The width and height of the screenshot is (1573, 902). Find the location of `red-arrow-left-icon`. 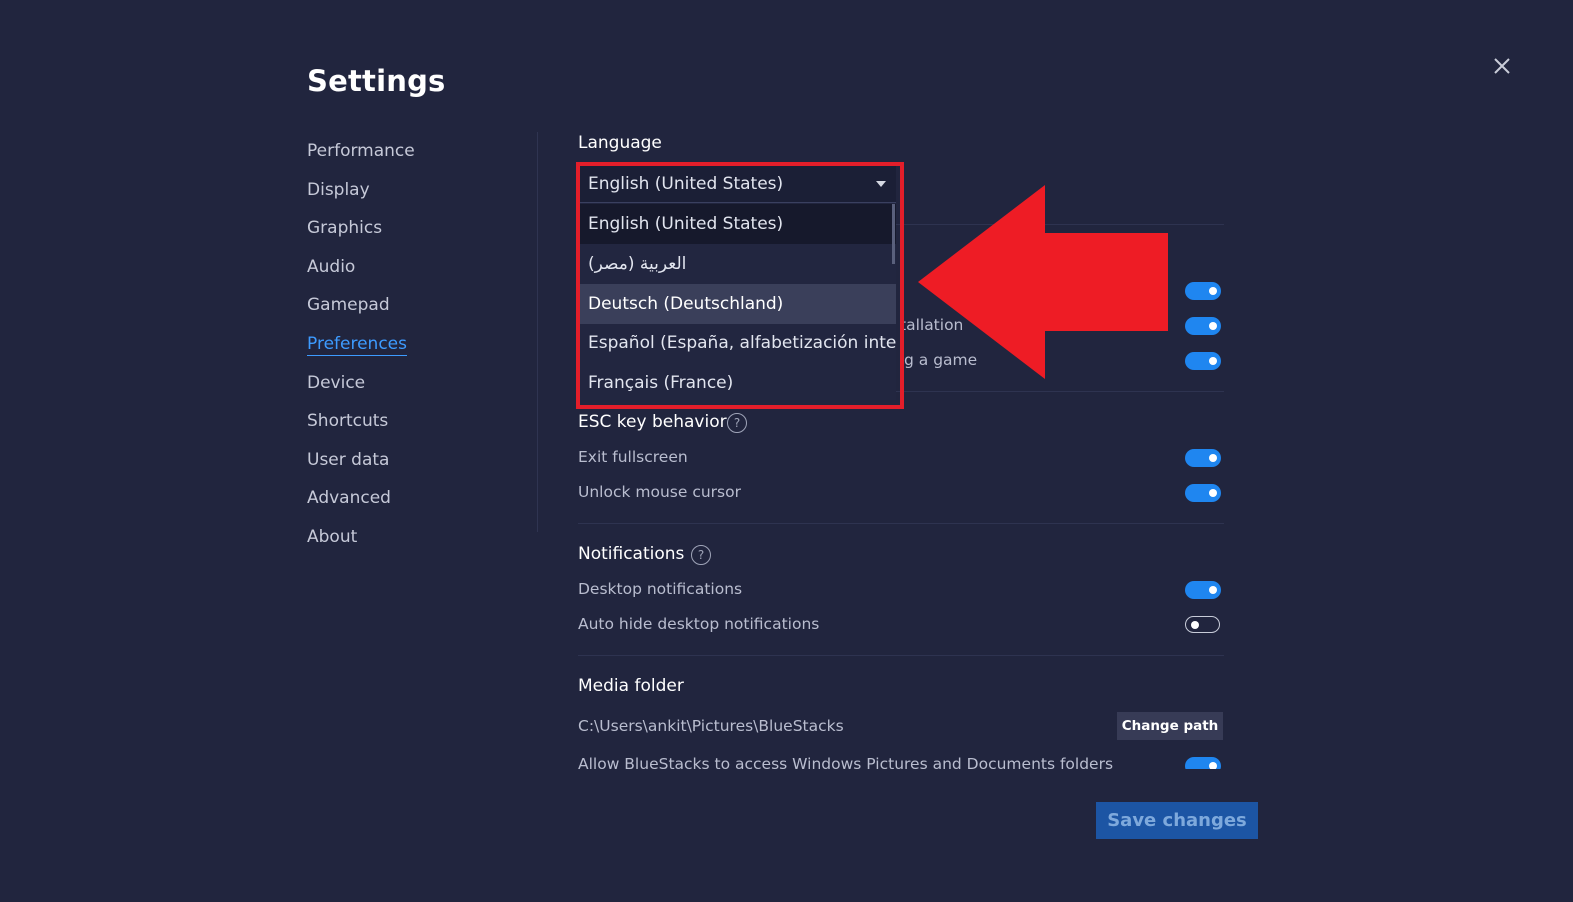

red-arrow-left-icon is located at coordinates (1043, 282).